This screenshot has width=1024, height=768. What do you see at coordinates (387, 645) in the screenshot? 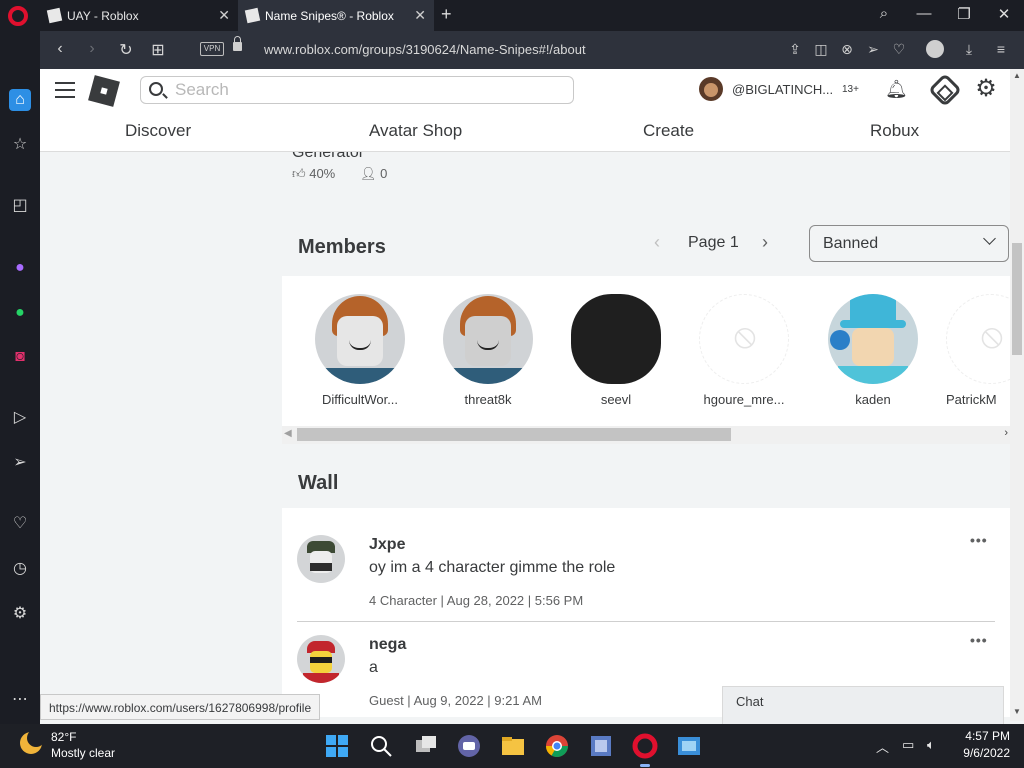
I see `post-author: nega` at bounding box center [387, 645].